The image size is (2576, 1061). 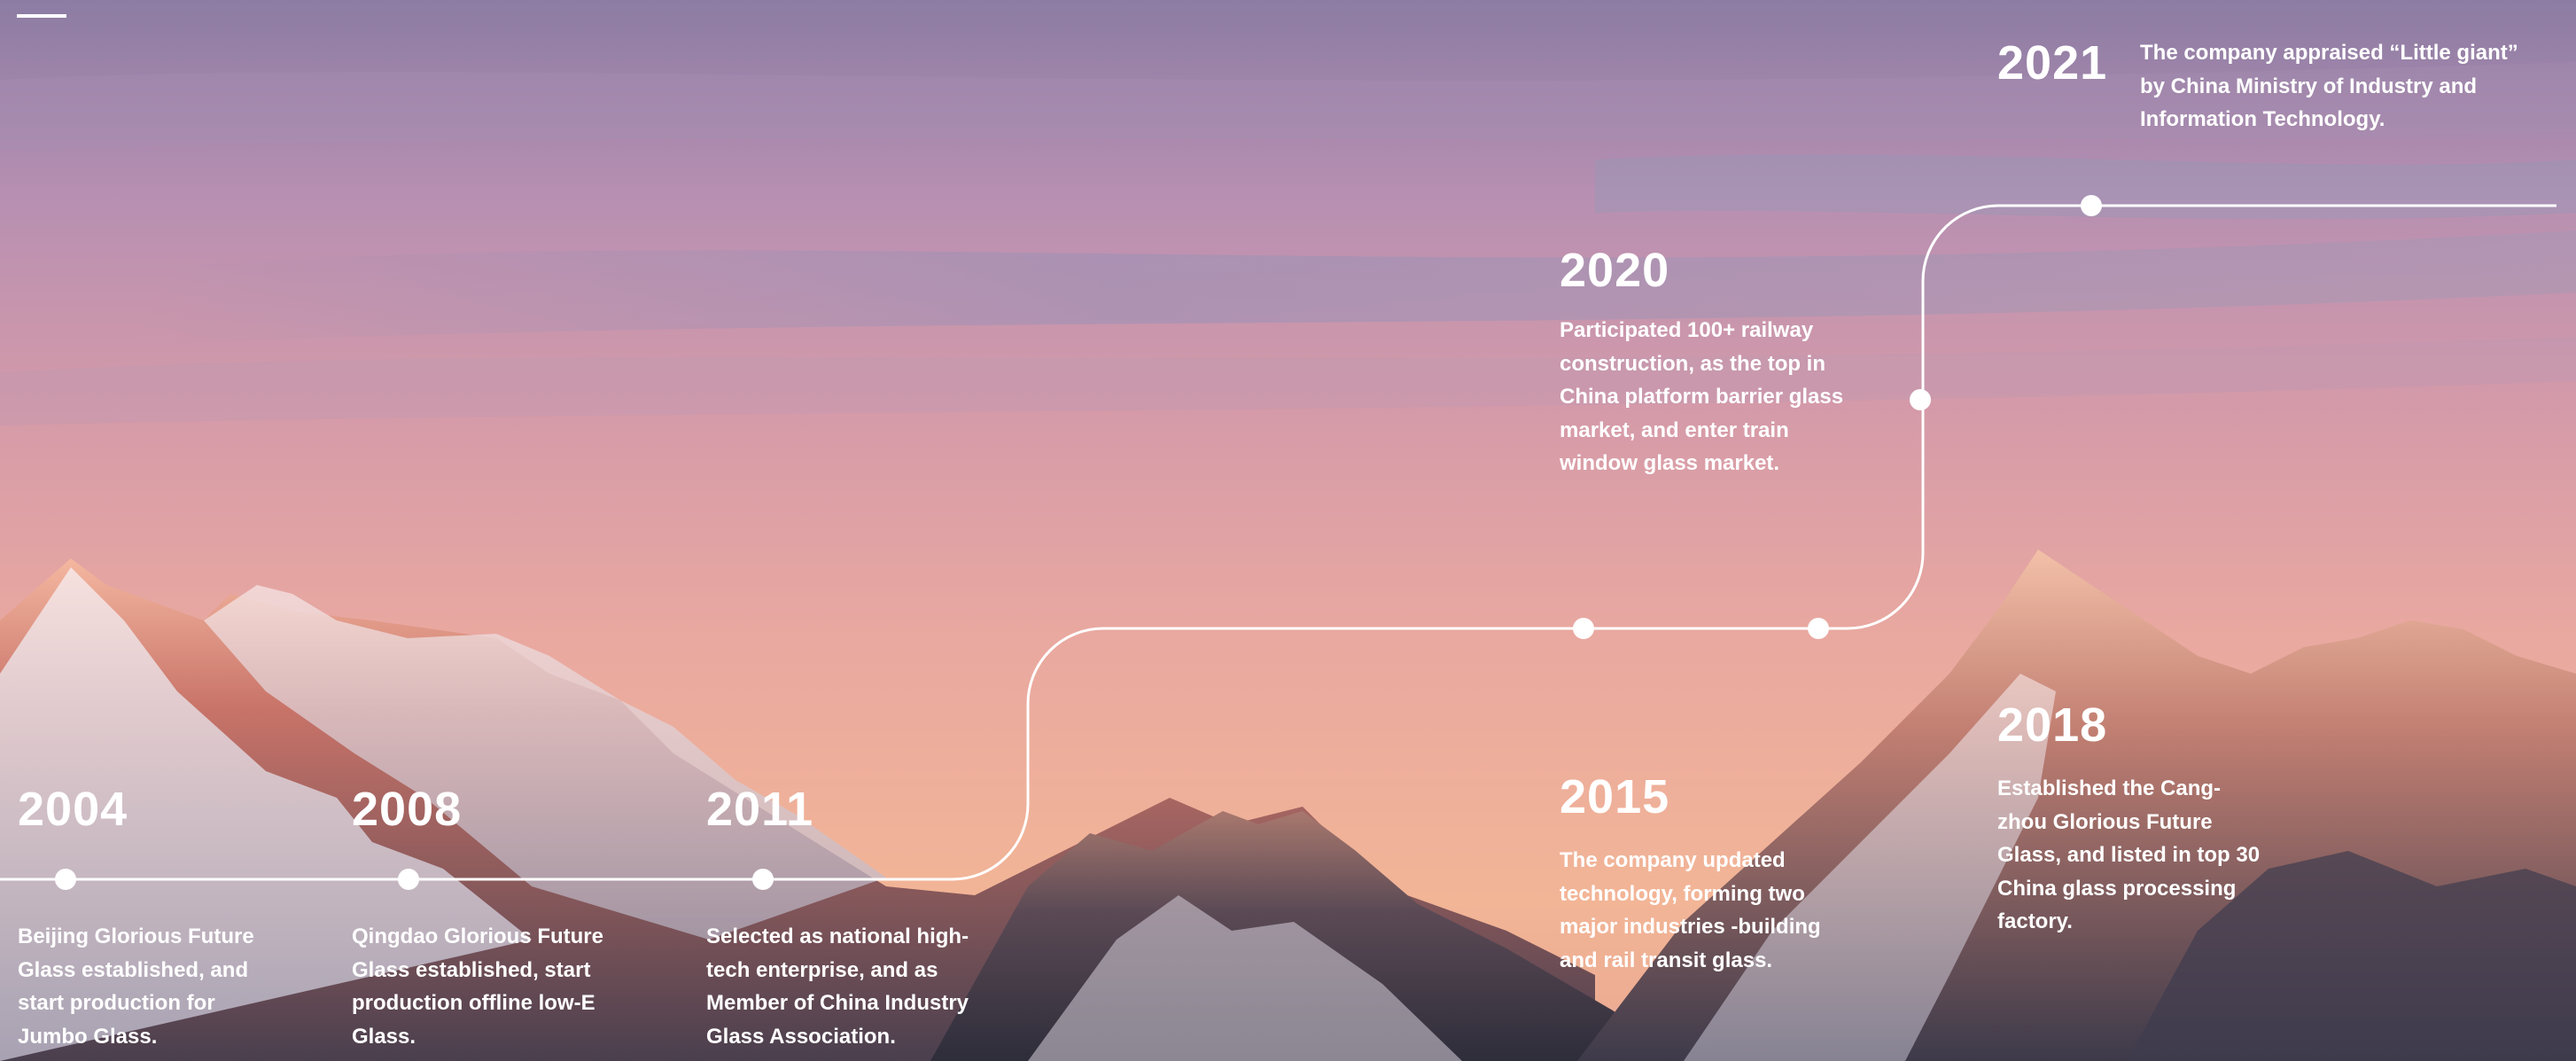 What do you see at coordinates (760, 810) in the screenshot?
I see `milestone-year: 2011` at bounding box center [760, 810].